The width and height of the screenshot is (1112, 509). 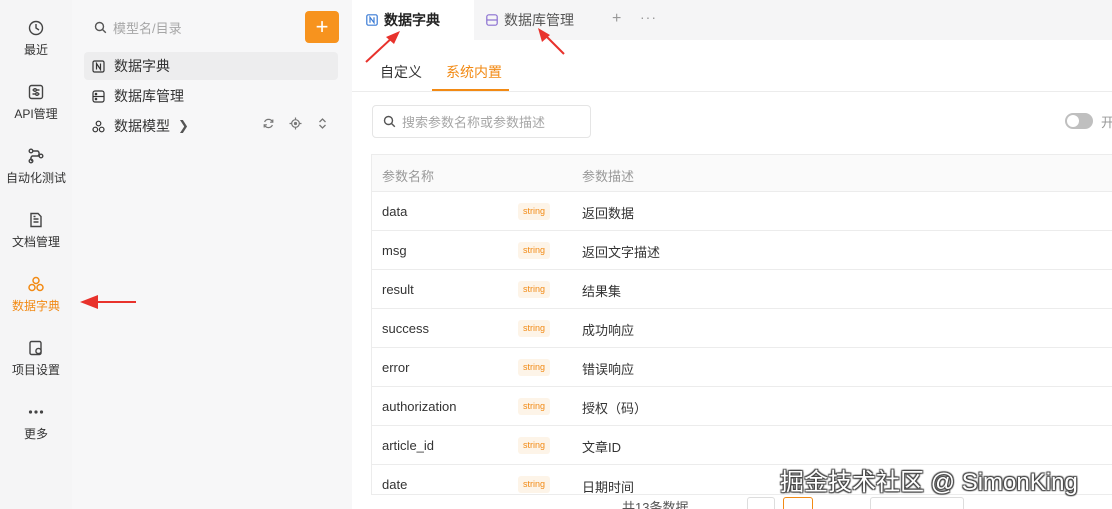 What do you see at coordinates (211, 96) in the screenshot?
I see `tree-item-database: 数据库管理` at bounding box center [211, 96].